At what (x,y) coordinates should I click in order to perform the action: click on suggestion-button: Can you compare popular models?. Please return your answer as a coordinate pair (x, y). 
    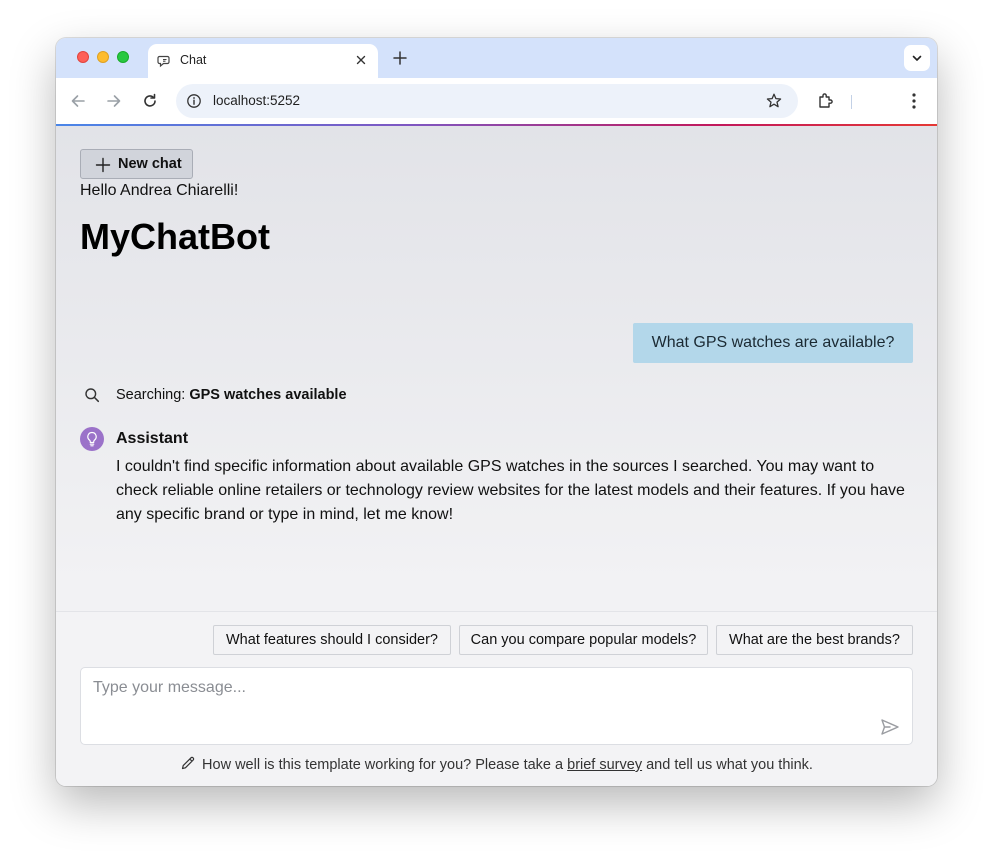
    Looking at the image, I should click on (583, 640).